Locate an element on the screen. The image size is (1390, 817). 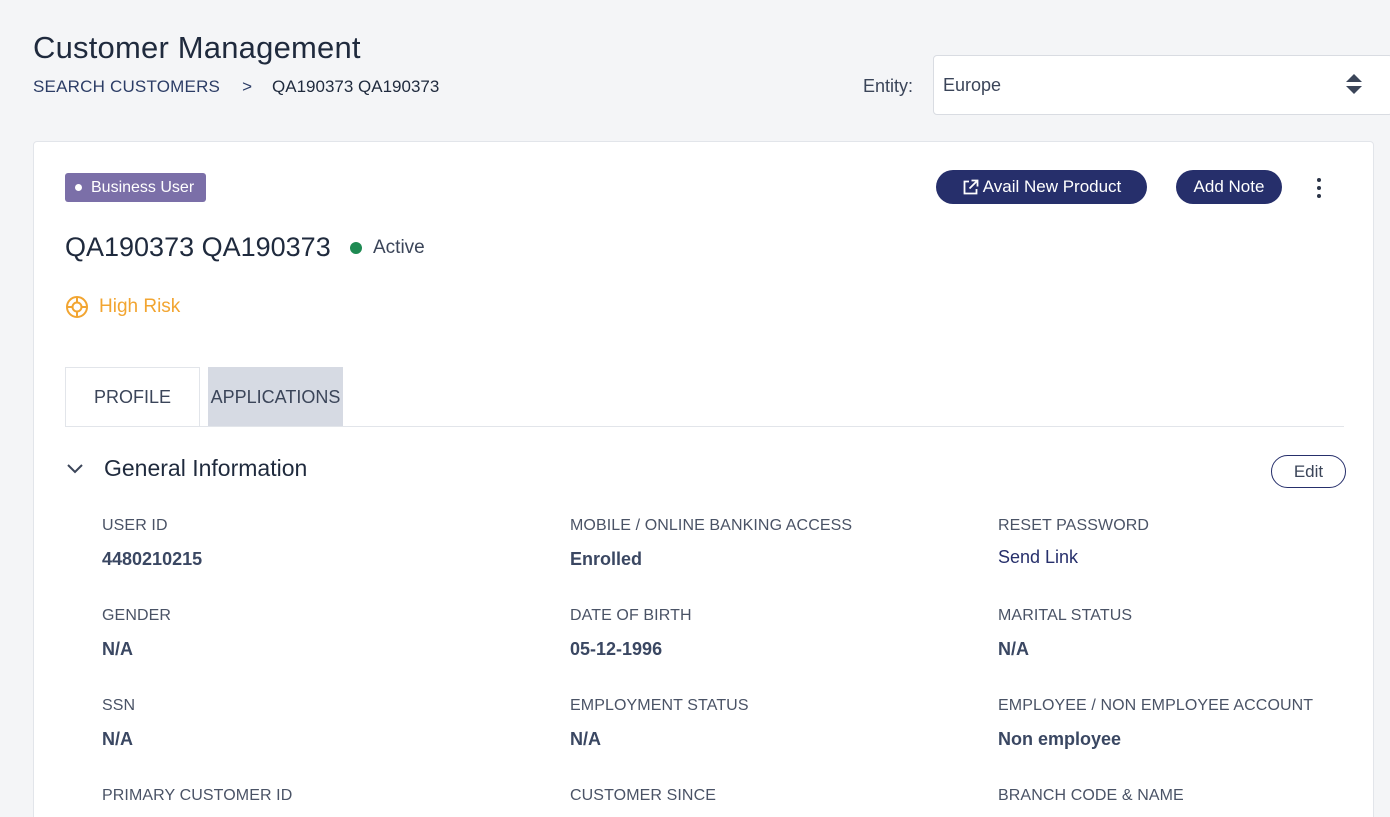
field-label: EMPLOYMENT STATUS is located at coordinates (659, 705).